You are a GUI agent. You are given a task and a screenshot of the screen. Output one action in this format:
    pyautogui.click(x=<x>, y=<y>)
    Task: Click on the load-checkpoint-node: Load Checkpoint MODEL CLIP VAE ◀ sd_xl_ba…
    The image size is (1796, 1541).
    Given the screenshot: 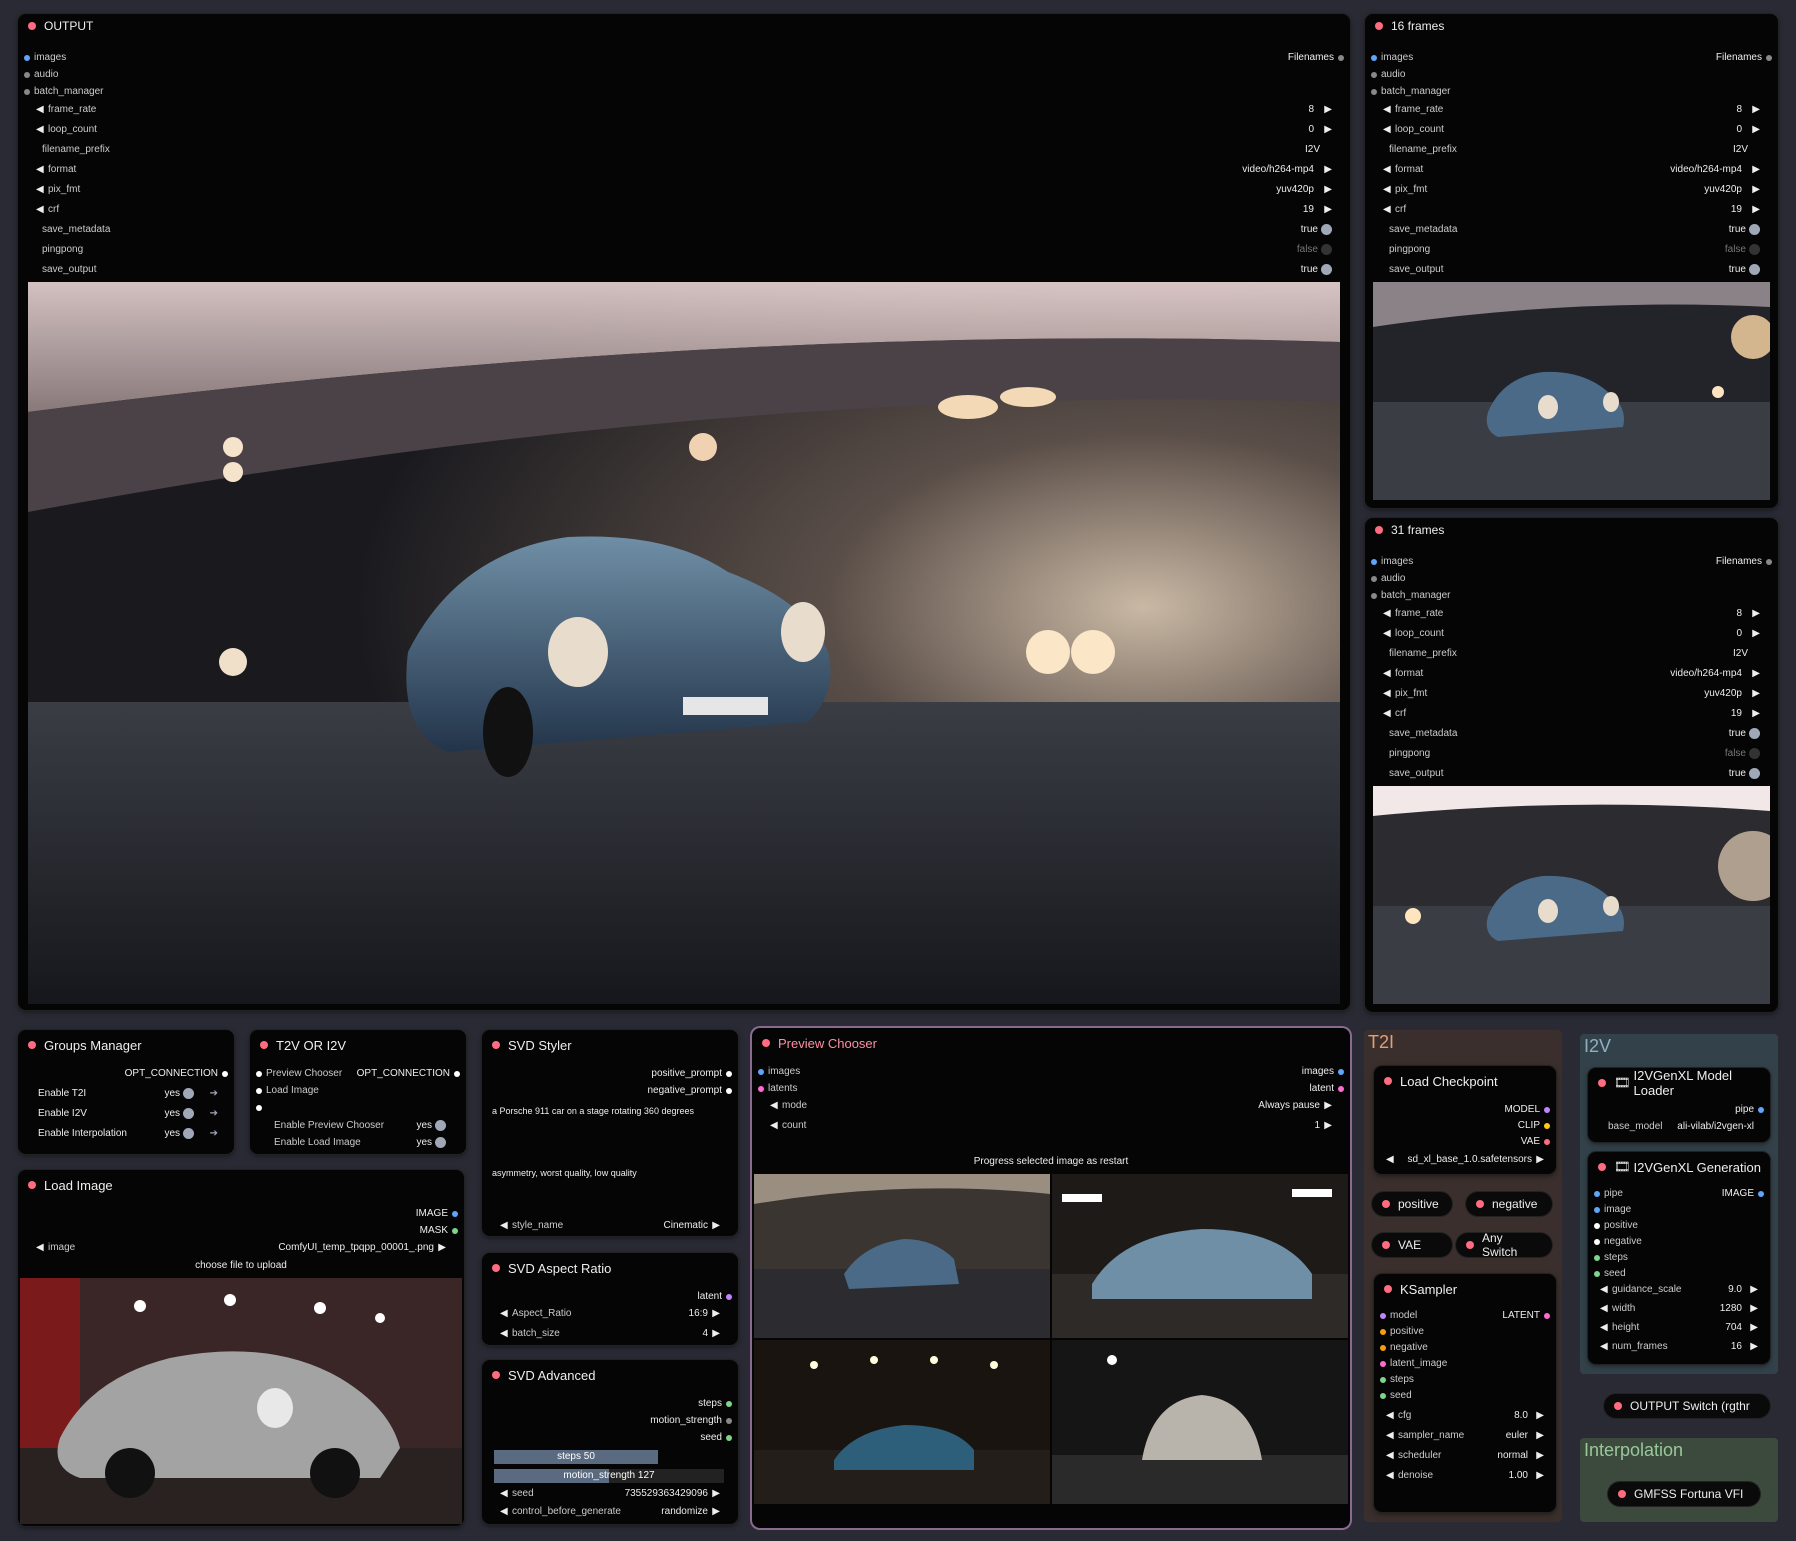 What is the action you would take?
    pyautogui.click(x=1465, y=1120)
    